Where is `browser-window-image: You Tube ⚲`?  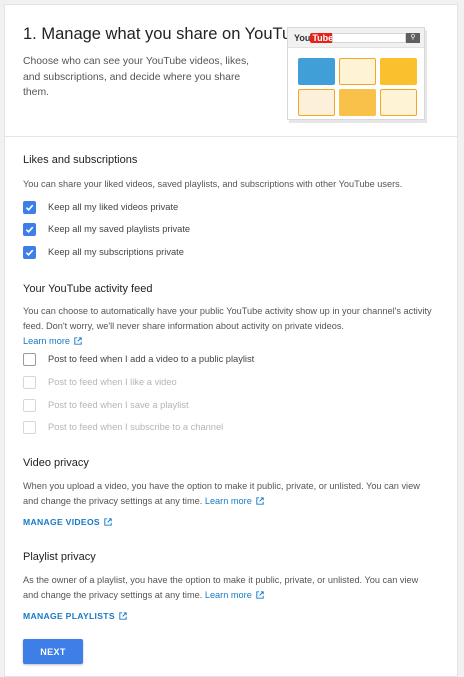 browser-window-image: You Tube ⚲ is located at coordinates (356, 73).